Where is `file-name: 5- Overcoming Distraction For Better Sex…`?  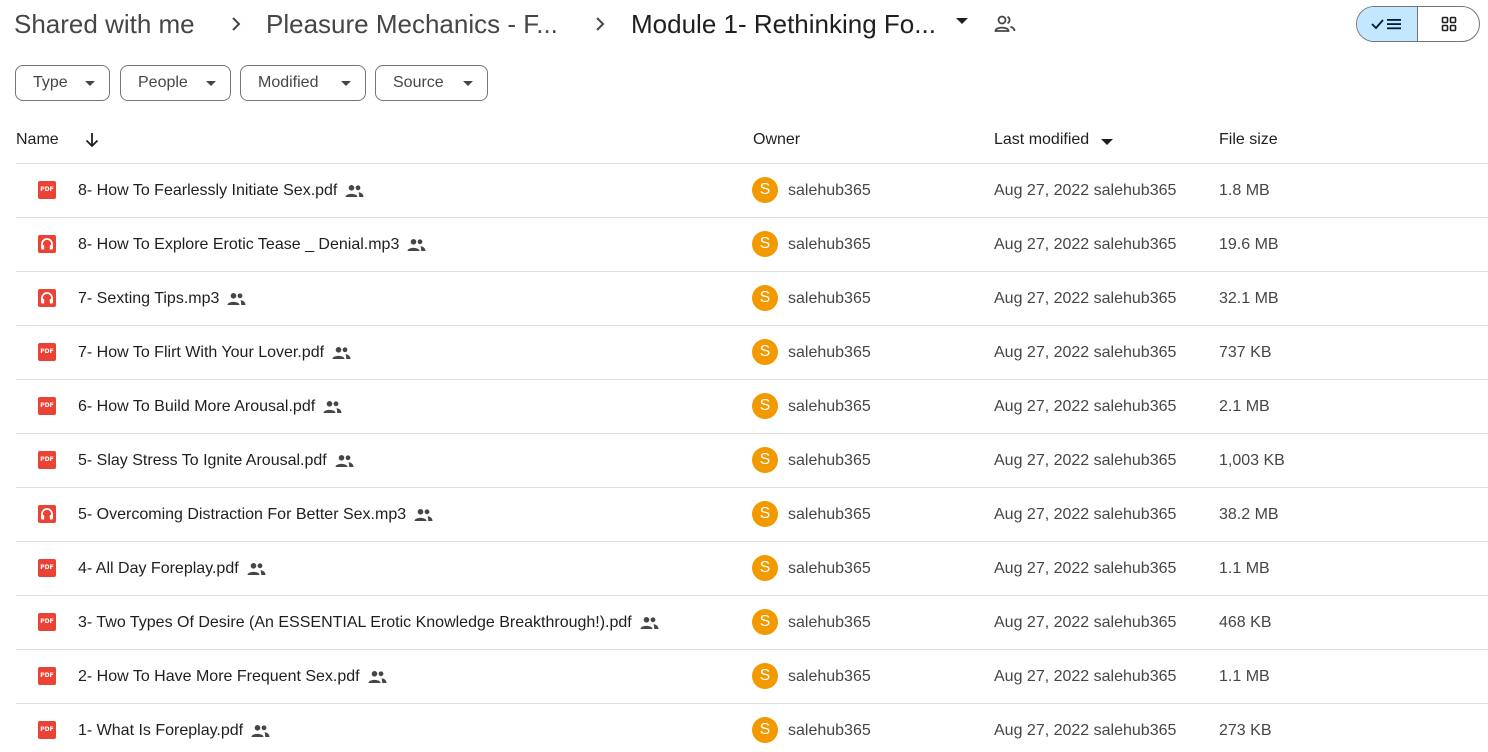 file-name: 5- Overcoming Distraction For Better Sex… is located at coordinates (255, 515).